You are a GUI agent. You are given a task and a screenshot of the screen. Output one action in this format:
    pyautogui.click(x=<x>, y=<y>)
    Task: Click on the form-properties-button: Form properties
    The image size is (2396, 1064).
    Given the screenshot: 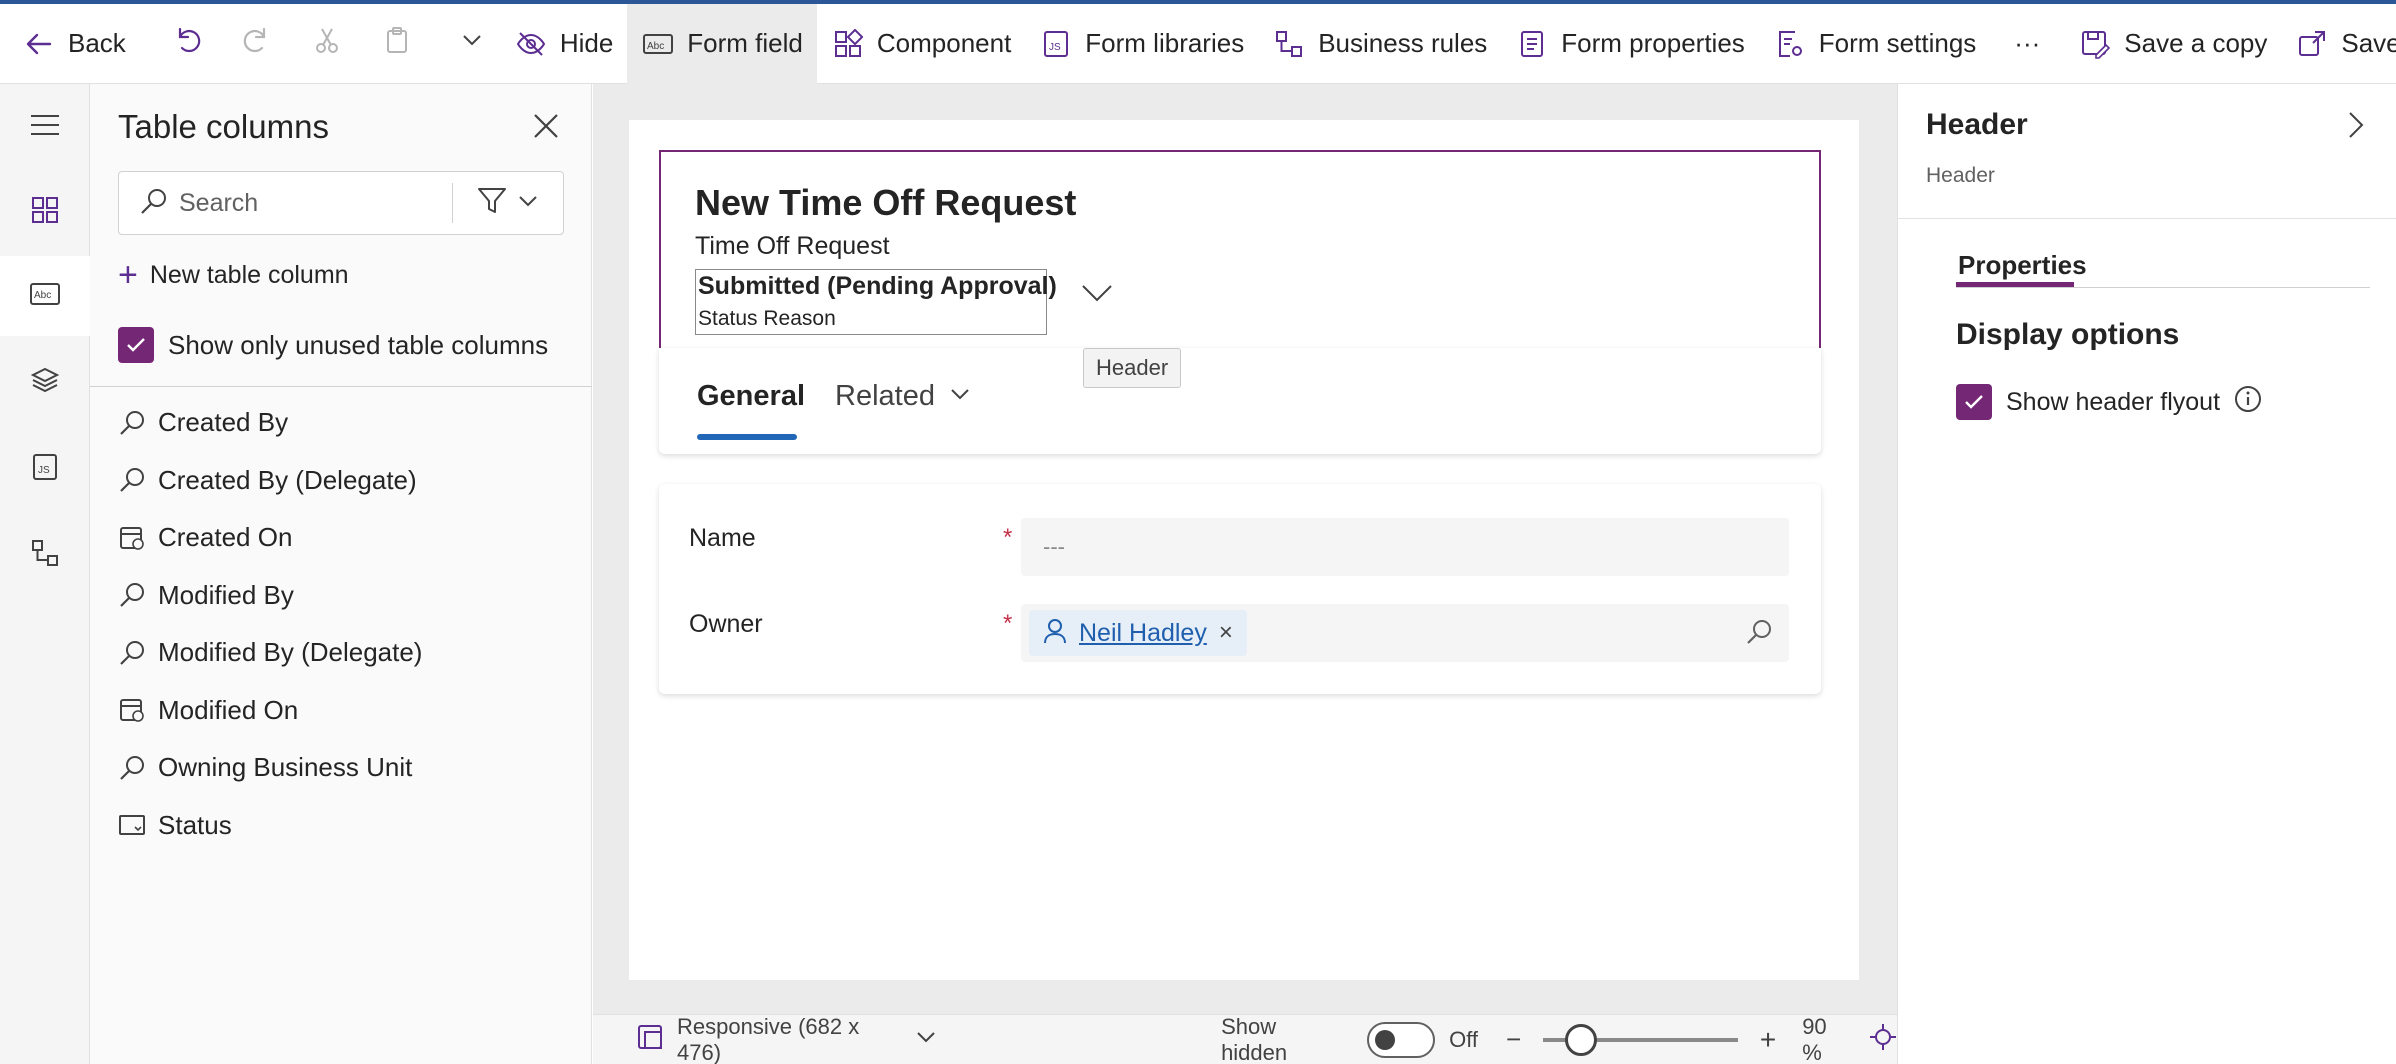 What is the action you would take?
    pyautogui.click(x=1630, y=44)
    